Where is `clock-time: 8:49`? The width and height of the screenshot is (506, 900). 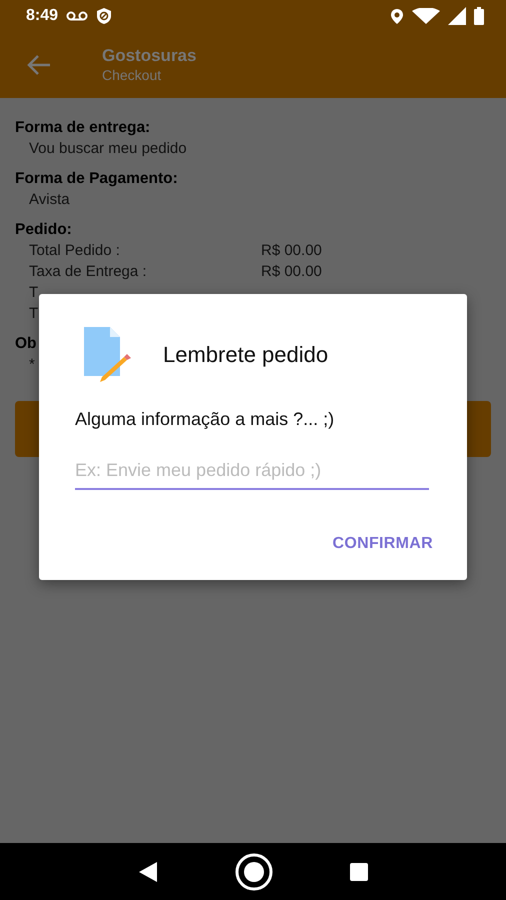
clock-time: 8:49 is located at coordinates (42, 16).